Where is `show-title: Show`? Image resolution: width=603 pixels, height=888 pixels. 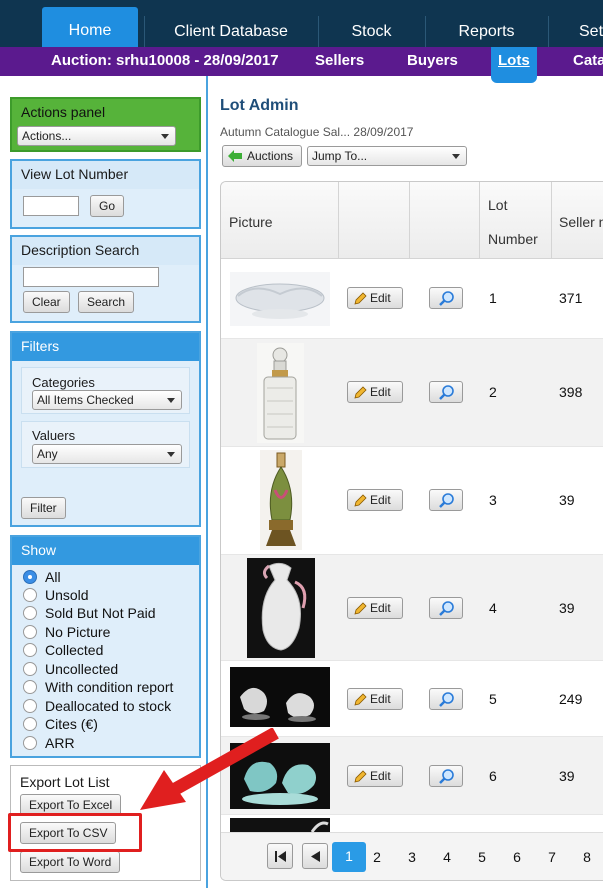
show-title: Show is located at coordinates (105, 551).